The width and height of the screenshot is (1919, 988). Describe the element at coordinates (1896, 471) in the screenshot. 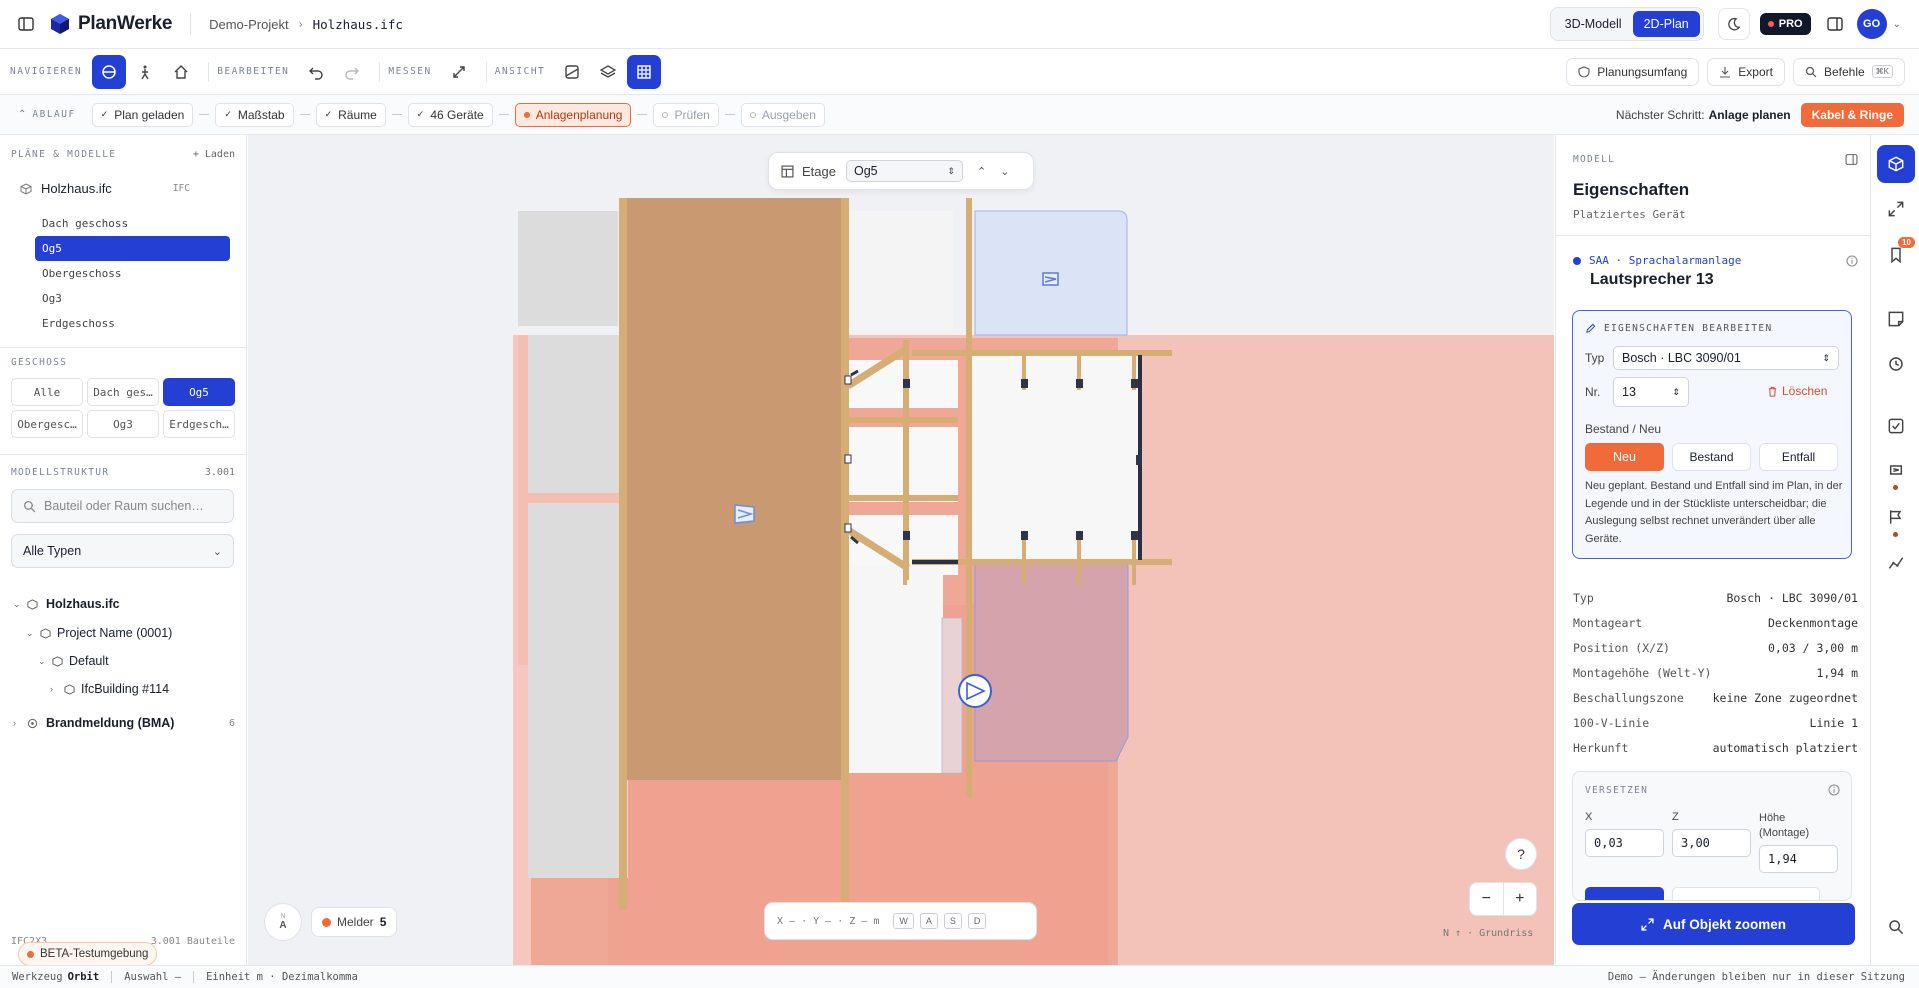

I see `speaker-tool-button` at that location.